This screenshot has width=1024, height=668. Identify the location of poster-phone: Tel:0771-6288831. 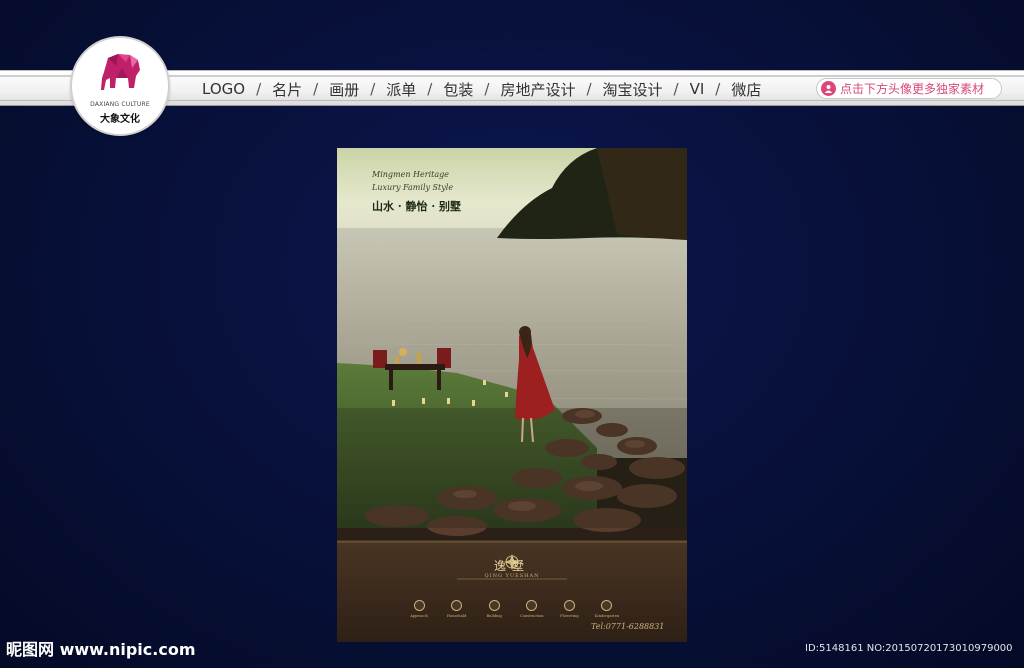
(628, 626).